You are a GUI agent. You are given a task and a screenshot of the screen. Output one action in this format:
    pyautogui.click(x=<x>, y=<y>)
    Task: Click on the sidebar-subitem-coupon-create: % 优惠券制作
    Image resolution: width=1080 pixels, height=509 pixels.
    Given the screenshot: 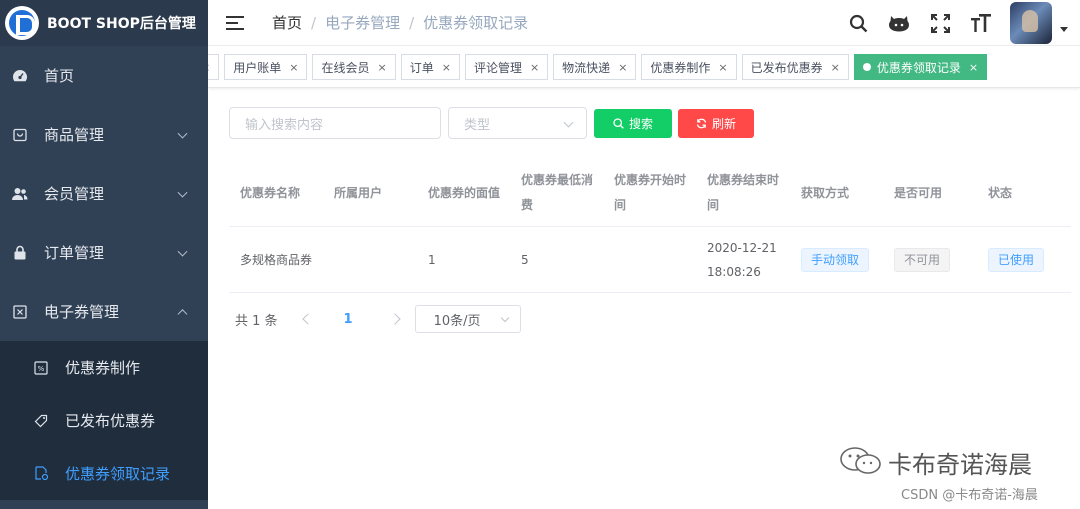 What is the action you would take?
    pyautogui.click(x=104, y=367)
    